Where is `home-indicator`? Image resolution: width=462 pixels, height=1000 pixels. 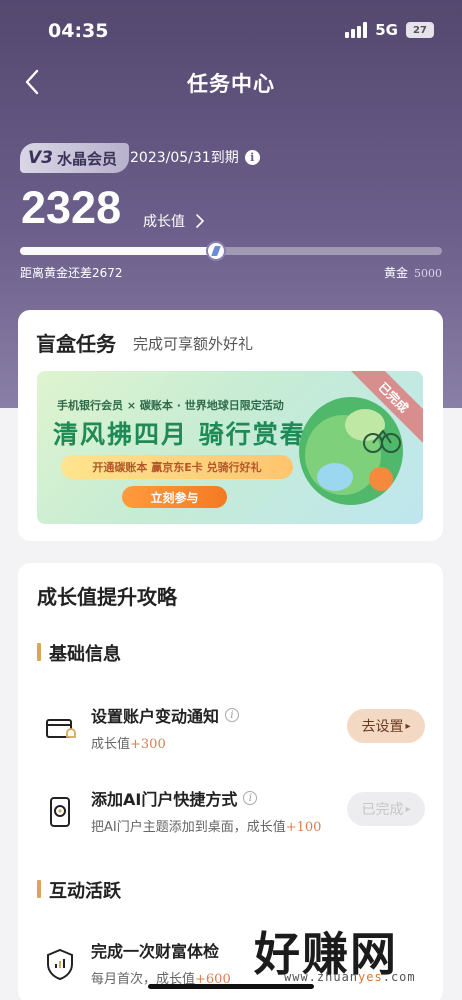 home-indicator is located at coordinates (231, 986).